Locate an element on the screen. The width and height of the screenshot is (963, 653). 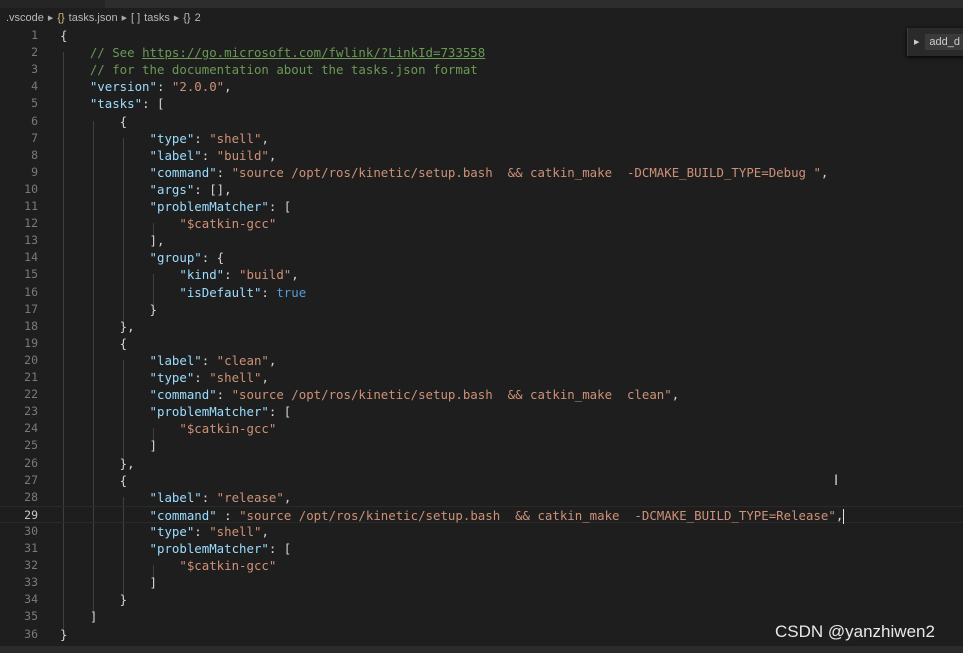
code-line: 4 "version": "2.0.0", is located at coordinates (481, 86).